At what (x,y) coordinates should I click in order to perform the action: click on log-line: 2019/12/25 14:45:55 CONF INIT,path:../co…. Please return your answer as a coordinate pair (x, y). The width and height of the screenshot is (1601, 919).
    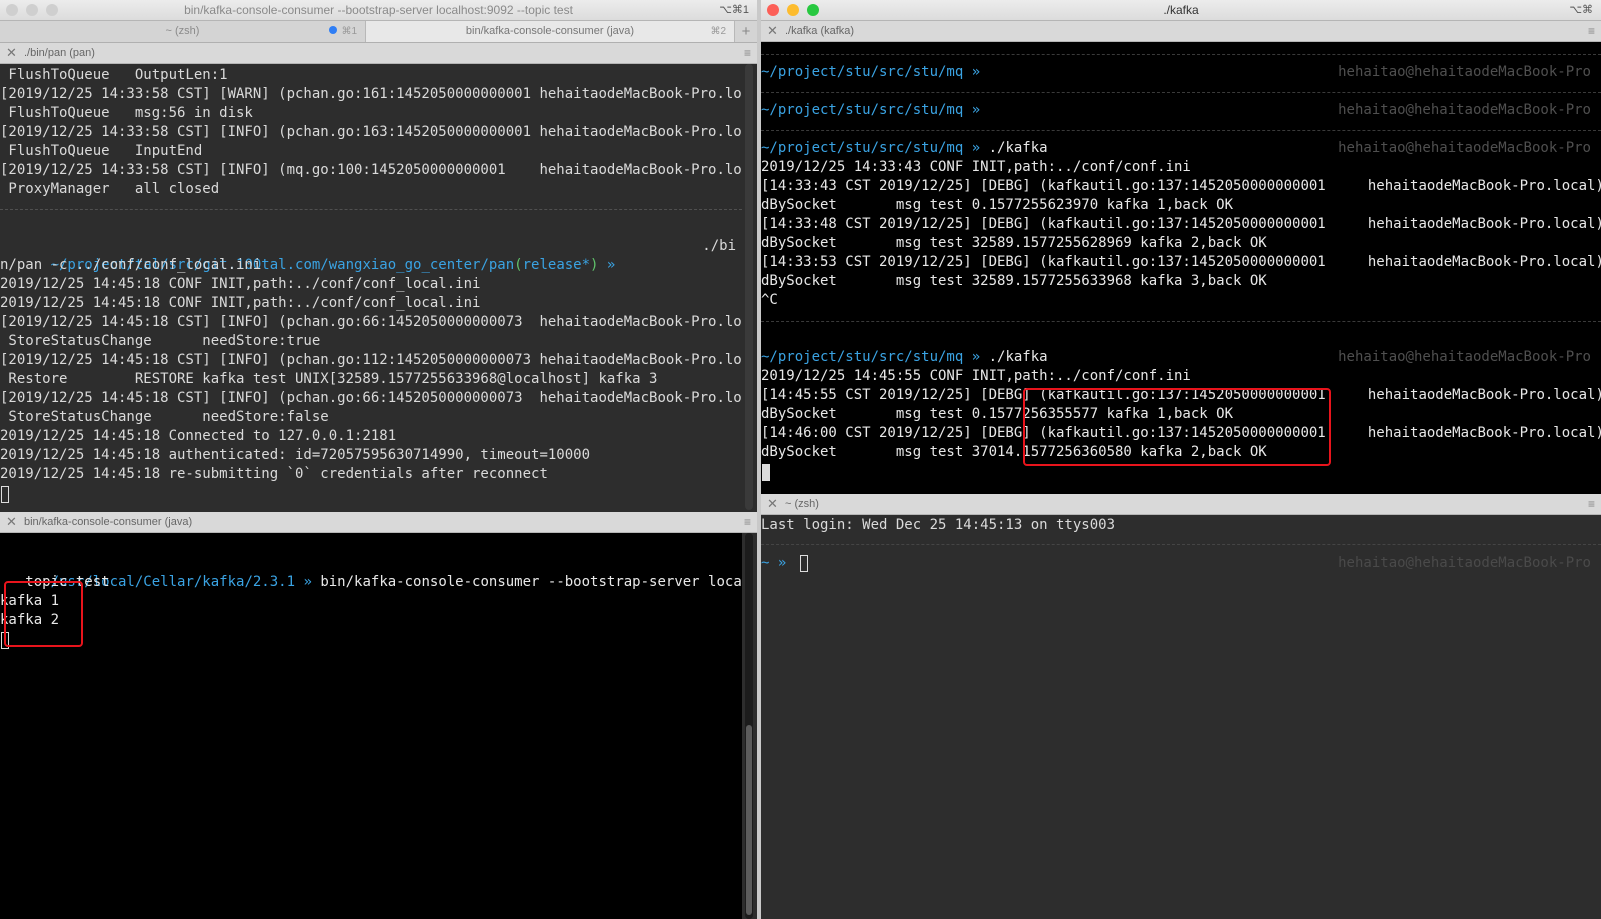
    Looking at the image, I should click on (976, 376).